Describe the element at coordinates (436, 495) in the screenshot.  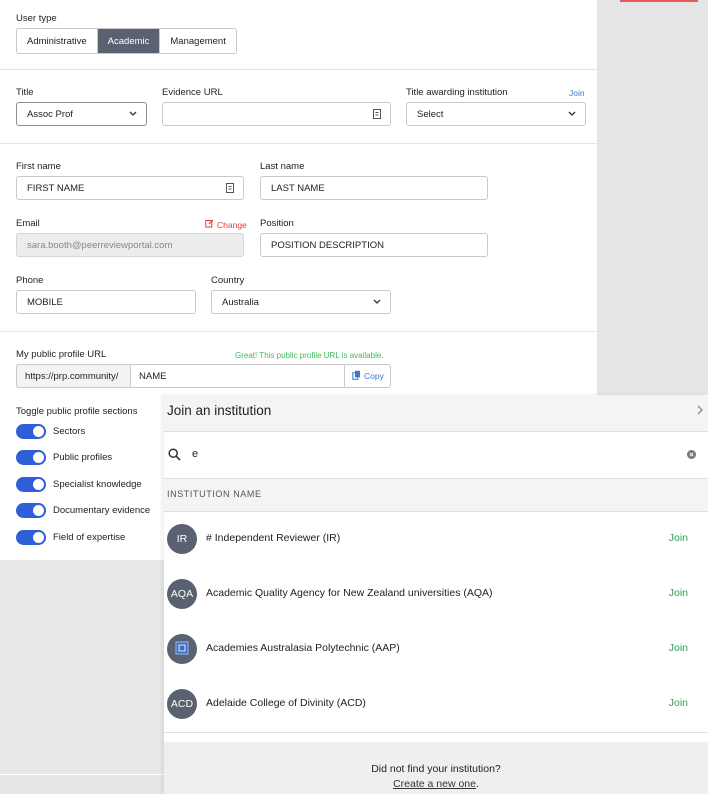
I see `institution-column-header: INSTITUTION NAME` at that location.